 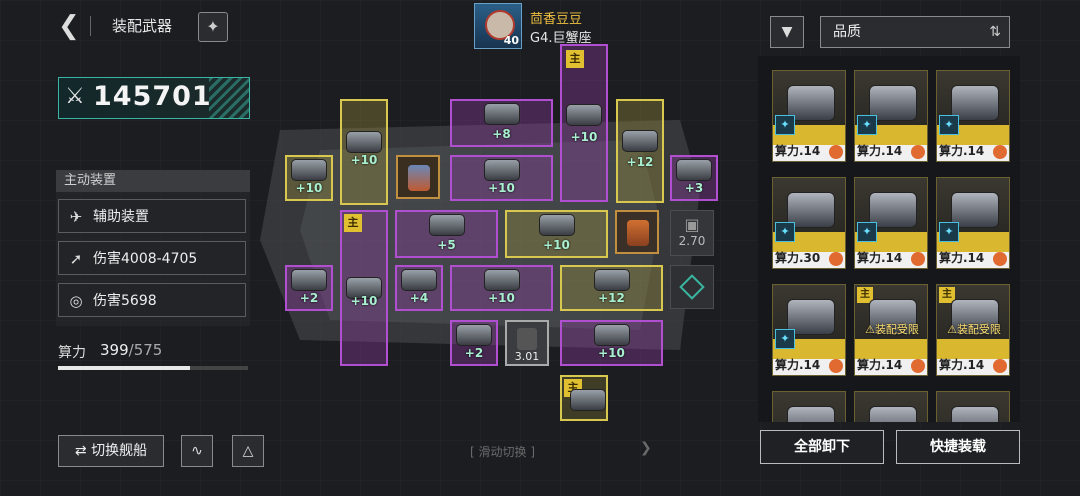 I want to click on page-title: 装配武器, so click(x=142, y=26).